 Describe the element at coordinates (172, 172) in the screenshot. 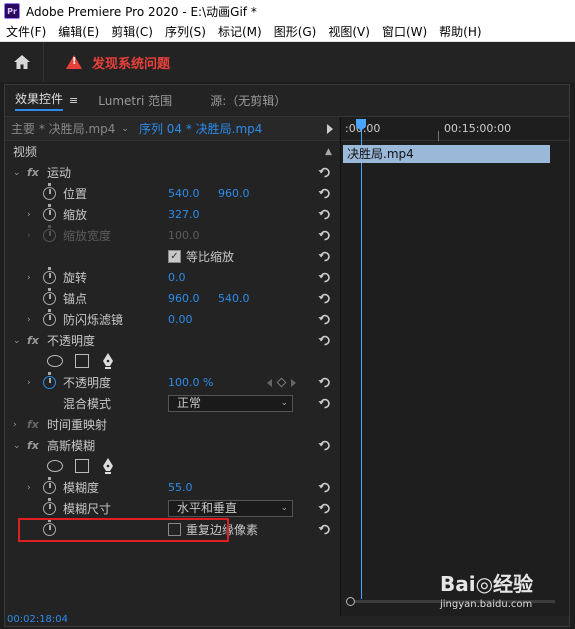

I see `effect-motion: ⌄ fx 运动` at that location.